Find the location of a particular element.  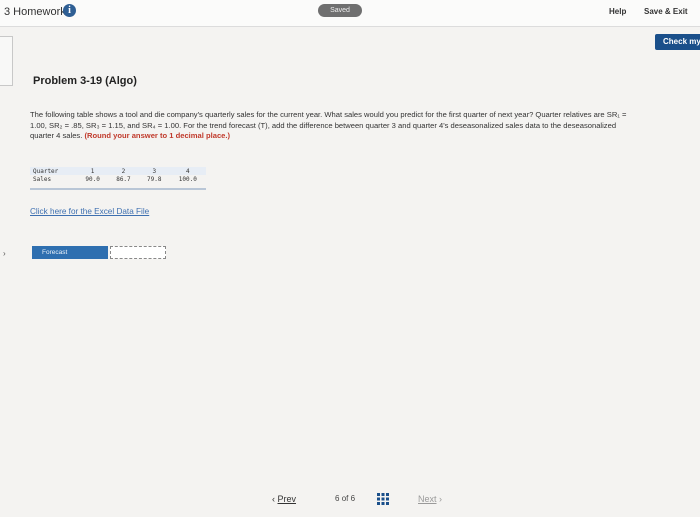

table-row-quarter: Quarter 1 2 3 4 is located at coordinates (118, 171).